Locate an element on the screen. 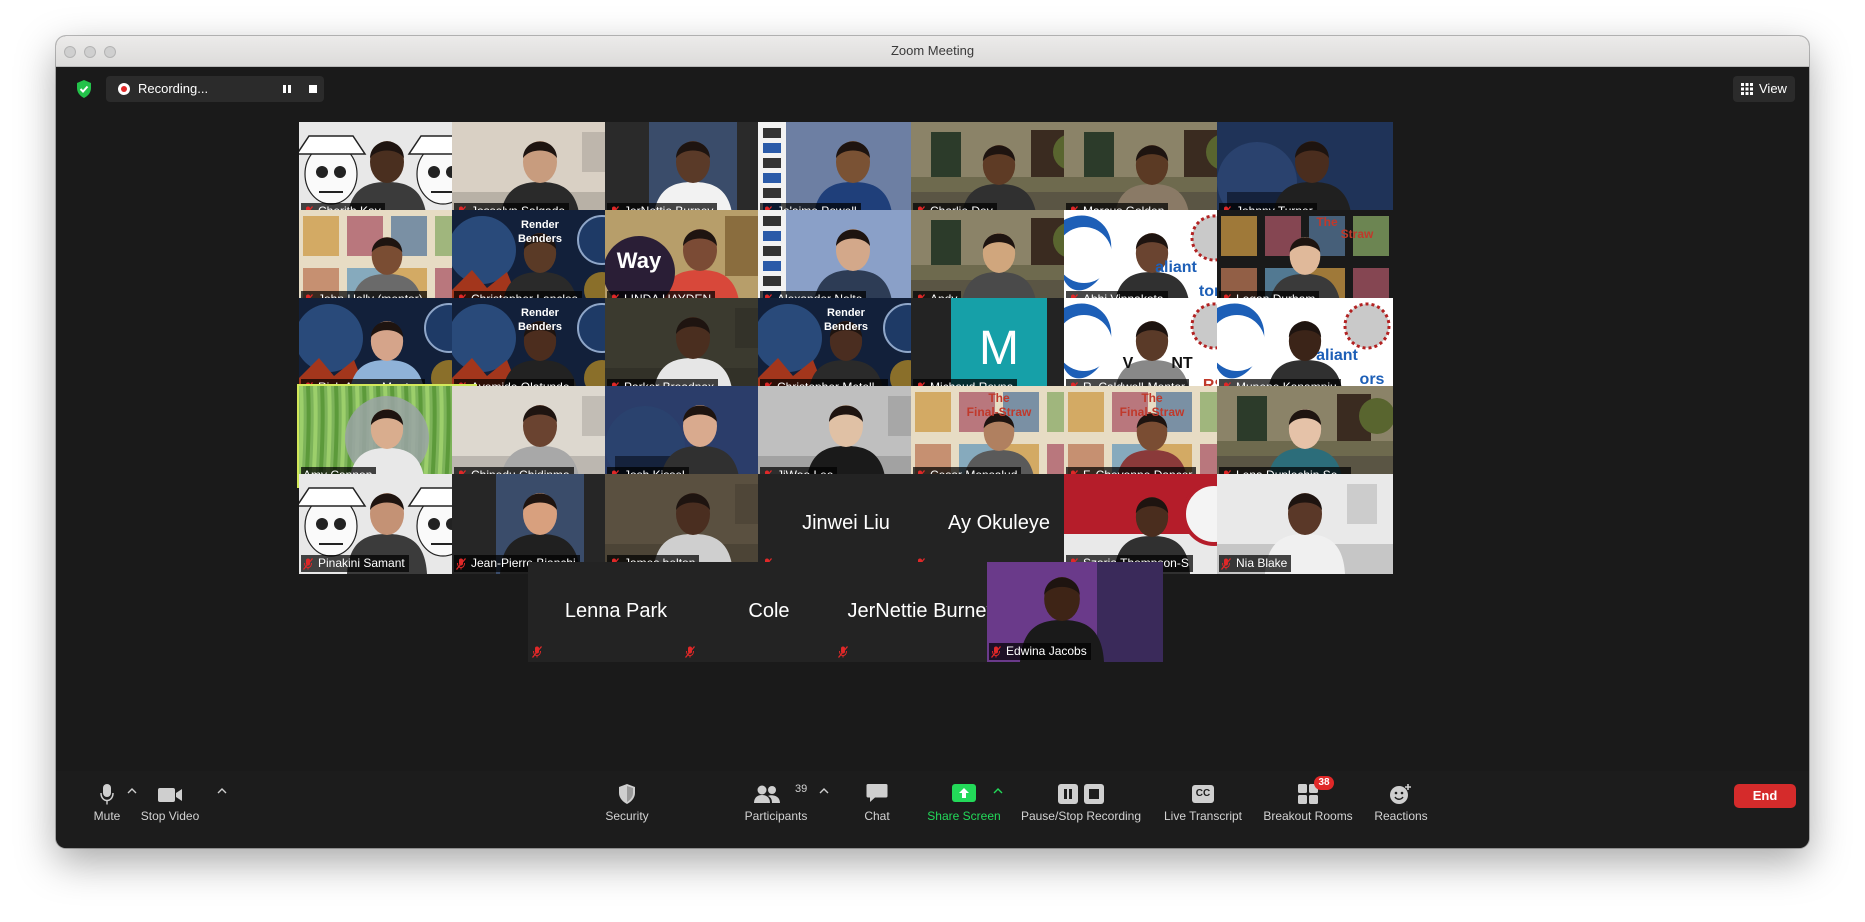  participants-chevron-icon is located at coordinates (824, 791).